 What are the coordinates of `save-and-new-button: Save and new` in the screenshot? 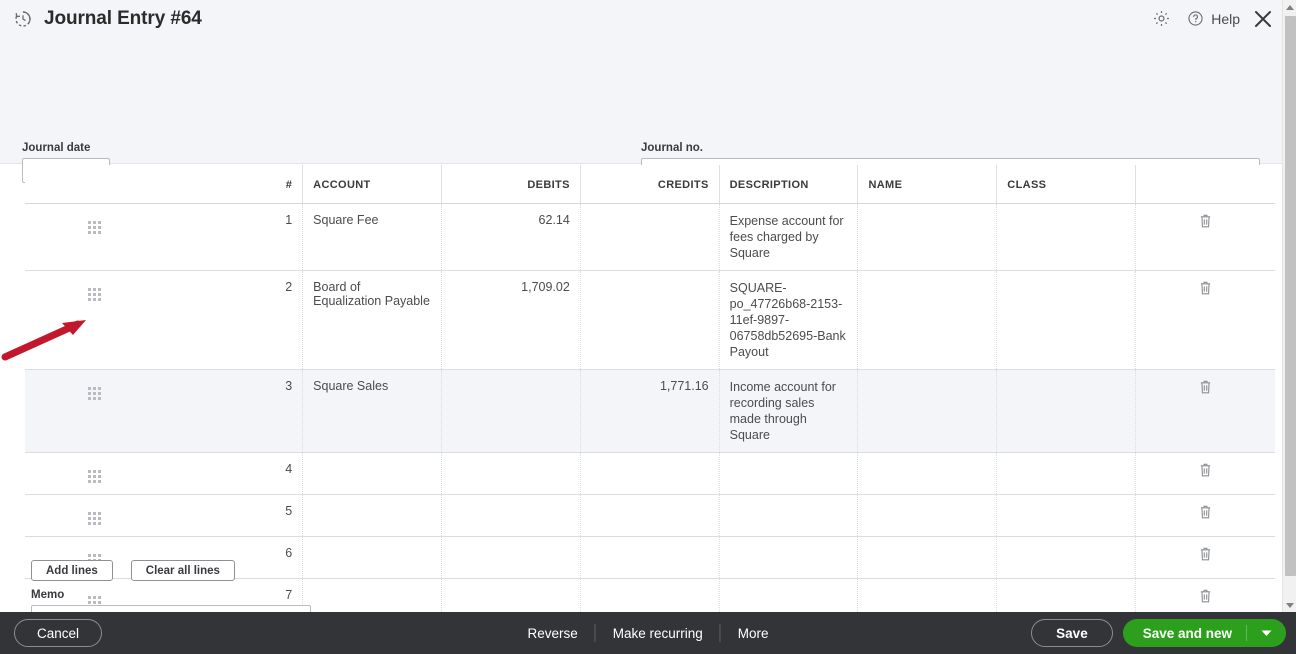 It's located at (1204, 633).